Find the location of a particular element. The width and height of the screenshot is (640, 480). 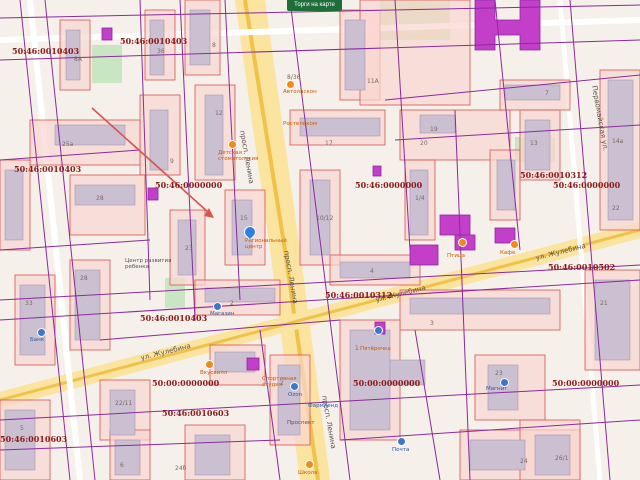

poi-label: Банк is located at coordinates (37, 340).